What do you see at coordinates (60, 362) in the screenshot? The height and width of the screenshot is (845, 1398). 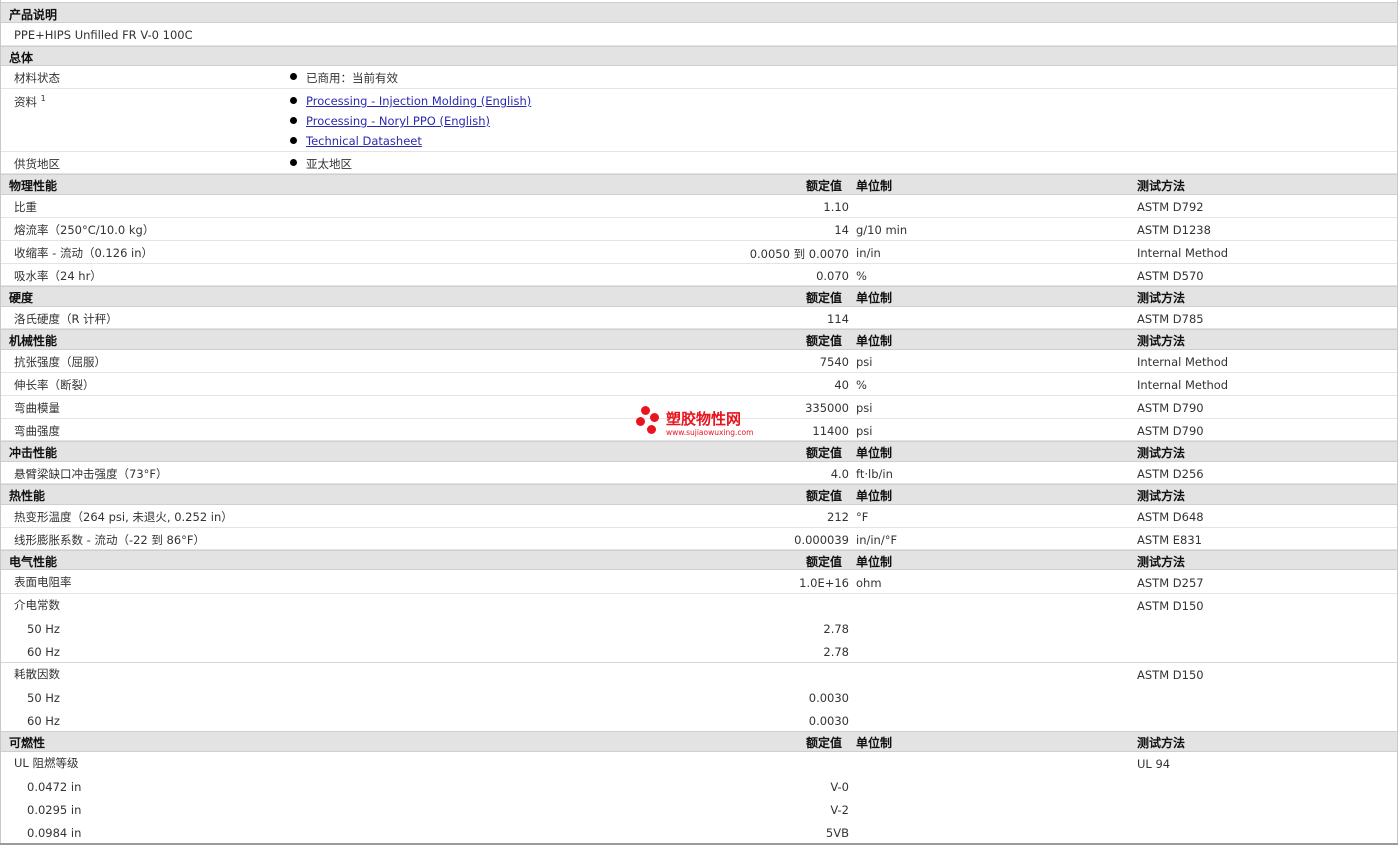 I see `property-name: 抗张强度（屈服）` at bounding box center [60, 362].